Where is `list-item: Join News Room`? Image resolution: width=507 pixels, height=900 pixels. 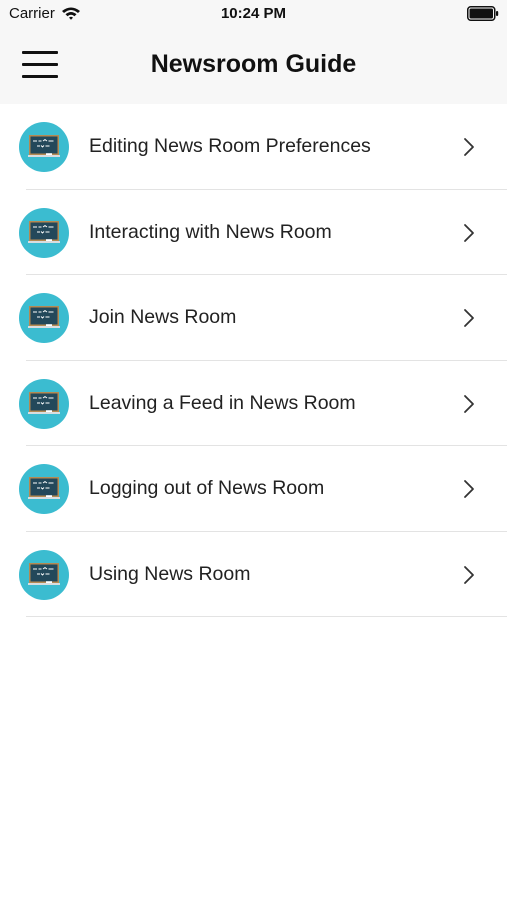
list-item: Join News Room is located at coordinates (253, 318).